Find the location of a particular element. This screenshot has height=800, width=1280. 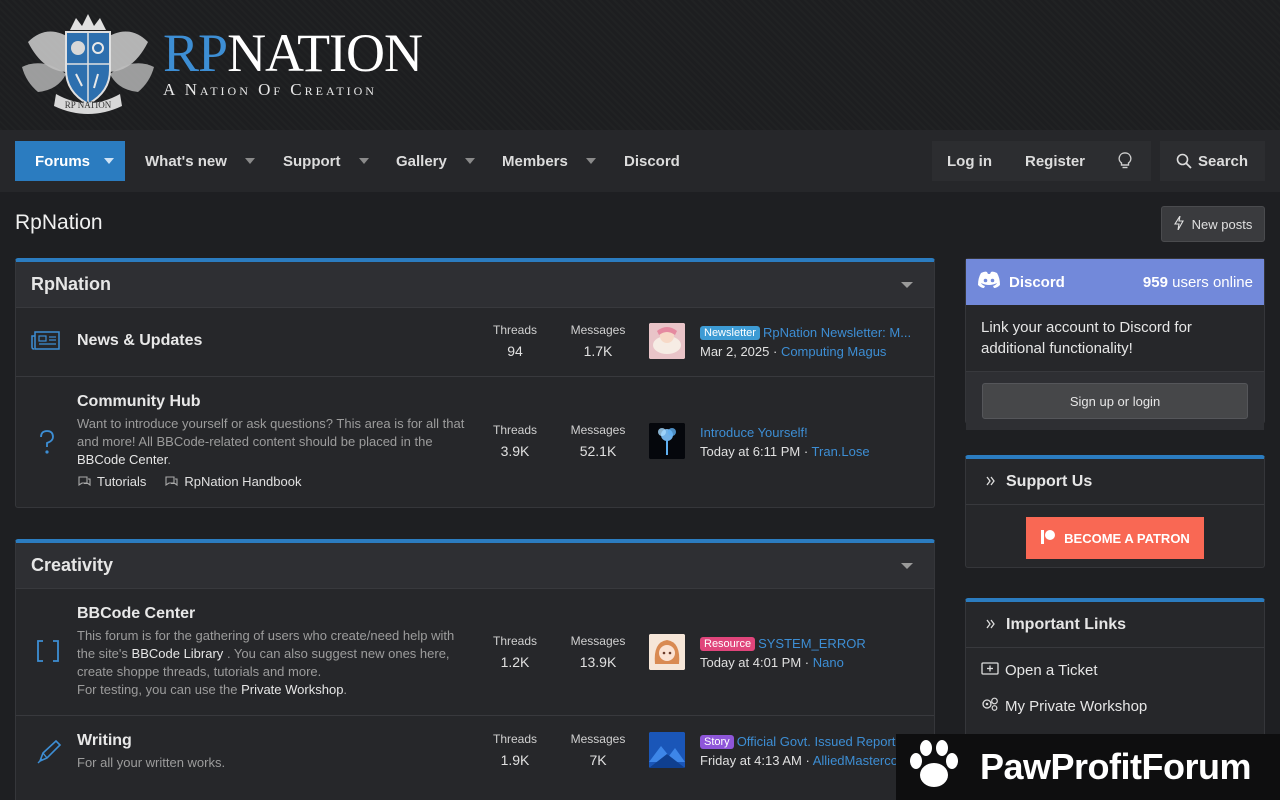

logo-tagline: A Nation Of Creation is located at coordinates (270, 89).